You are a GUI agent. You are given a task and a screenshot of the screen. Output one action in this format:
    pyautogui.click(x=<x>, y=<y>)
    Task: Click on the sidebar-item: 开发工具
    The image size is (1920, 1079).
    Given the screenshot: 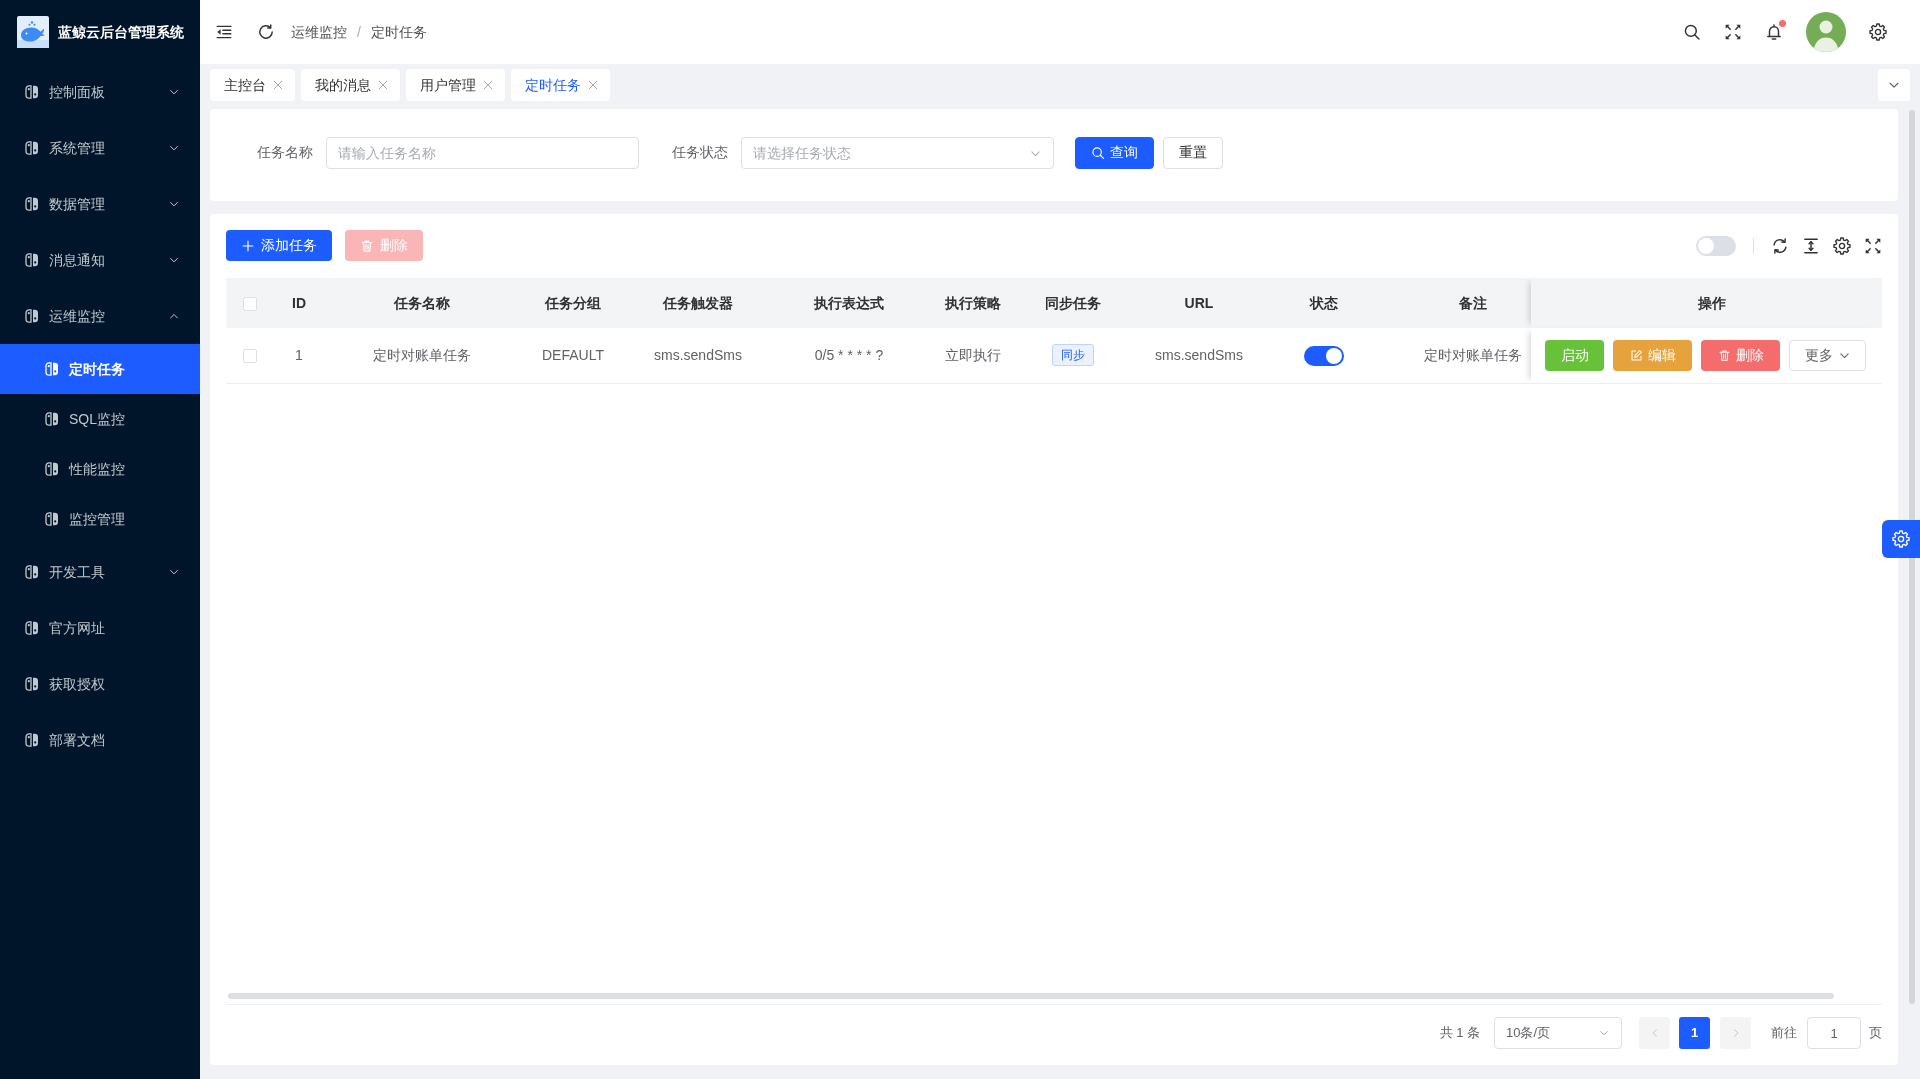 What is the action you would take?
    pyautogui.click(x=100, y=572)
    